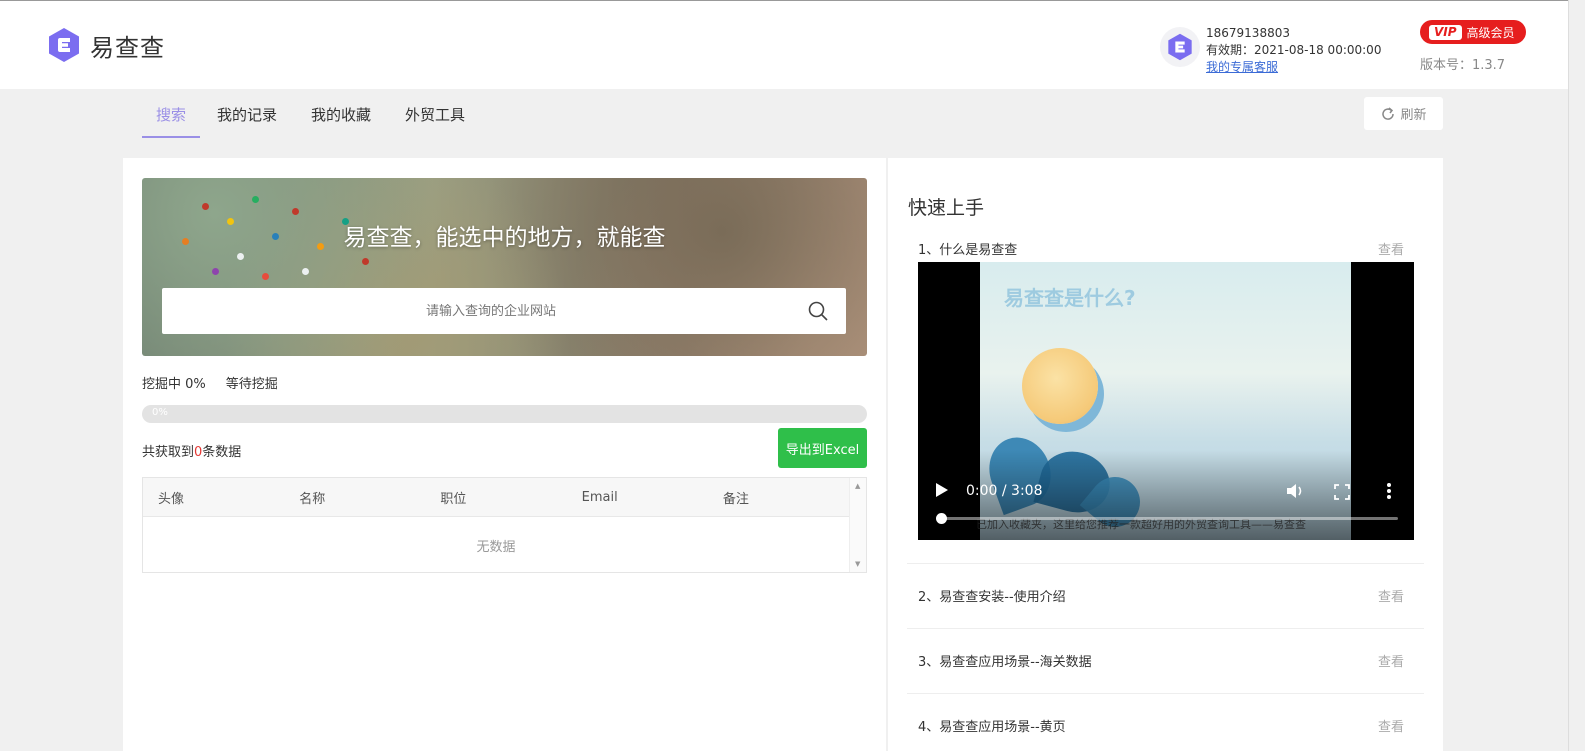 Image resolution: width=1585 pixels, height=751 pixels. What do you see at coordinates (1490, 32) in the screenshot?
I see `vip-label: 高级会员` at bounding box center [1490, 32].